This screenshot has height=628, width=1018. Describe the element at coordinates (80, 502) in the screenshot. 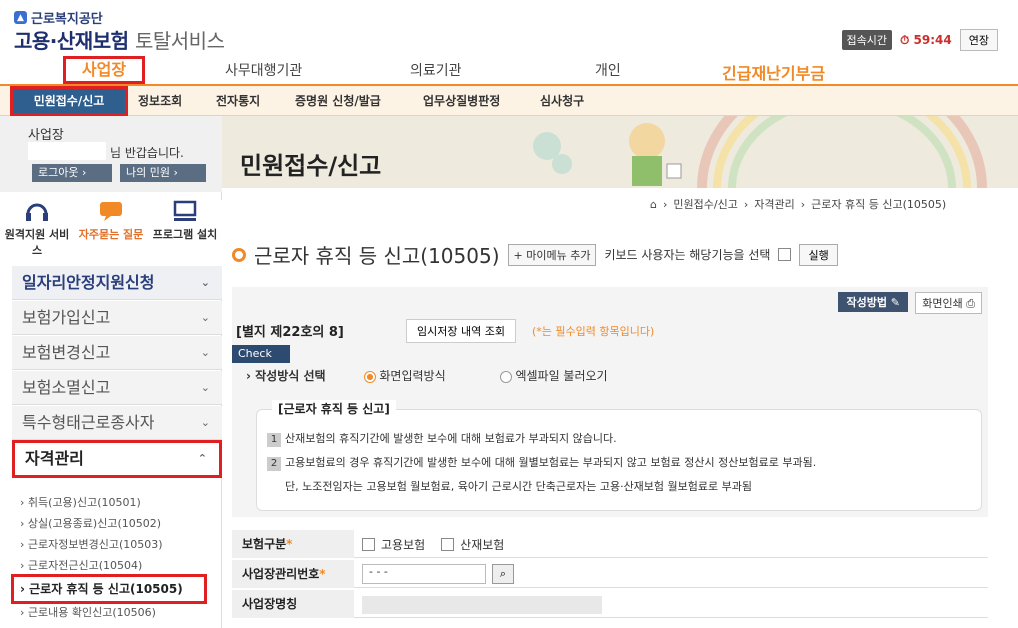

I see `sub-item-acquisition: › 취득(고용)신고(10501)` at that location.